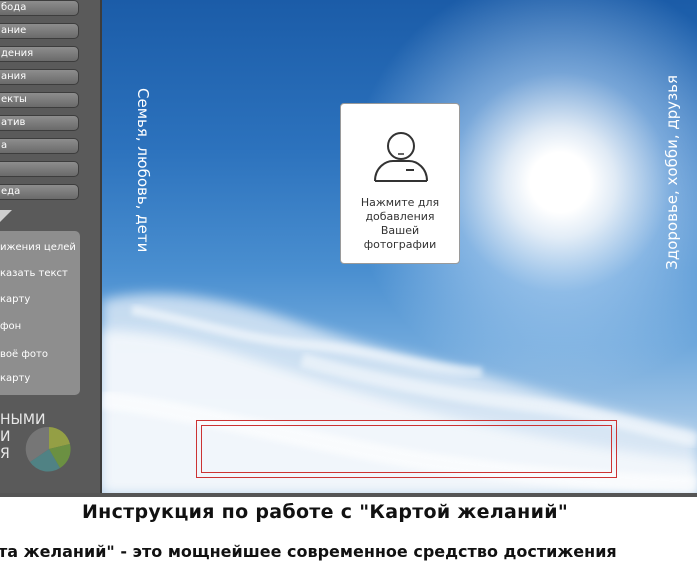 Image resolution: width=697 pixels, height=566 pixels. Describe the element at coordinates (143, 170) in the screenshot. I see `life-area-left: Семья, любовь, дети` at that location.